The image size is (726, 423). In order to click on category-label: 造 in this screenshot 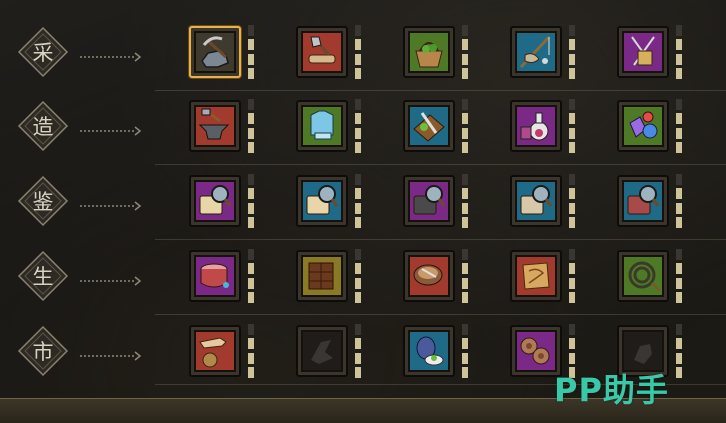, I will do `click(43, 127)`.